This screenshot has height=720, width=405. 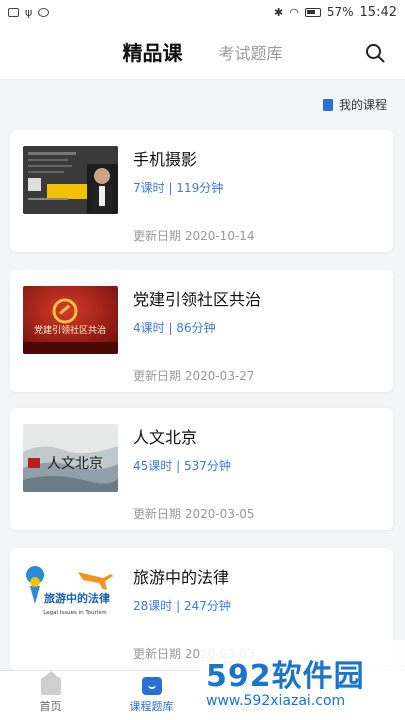 I want to click on wifi-icon: ◠, so click(x=294, y=12).